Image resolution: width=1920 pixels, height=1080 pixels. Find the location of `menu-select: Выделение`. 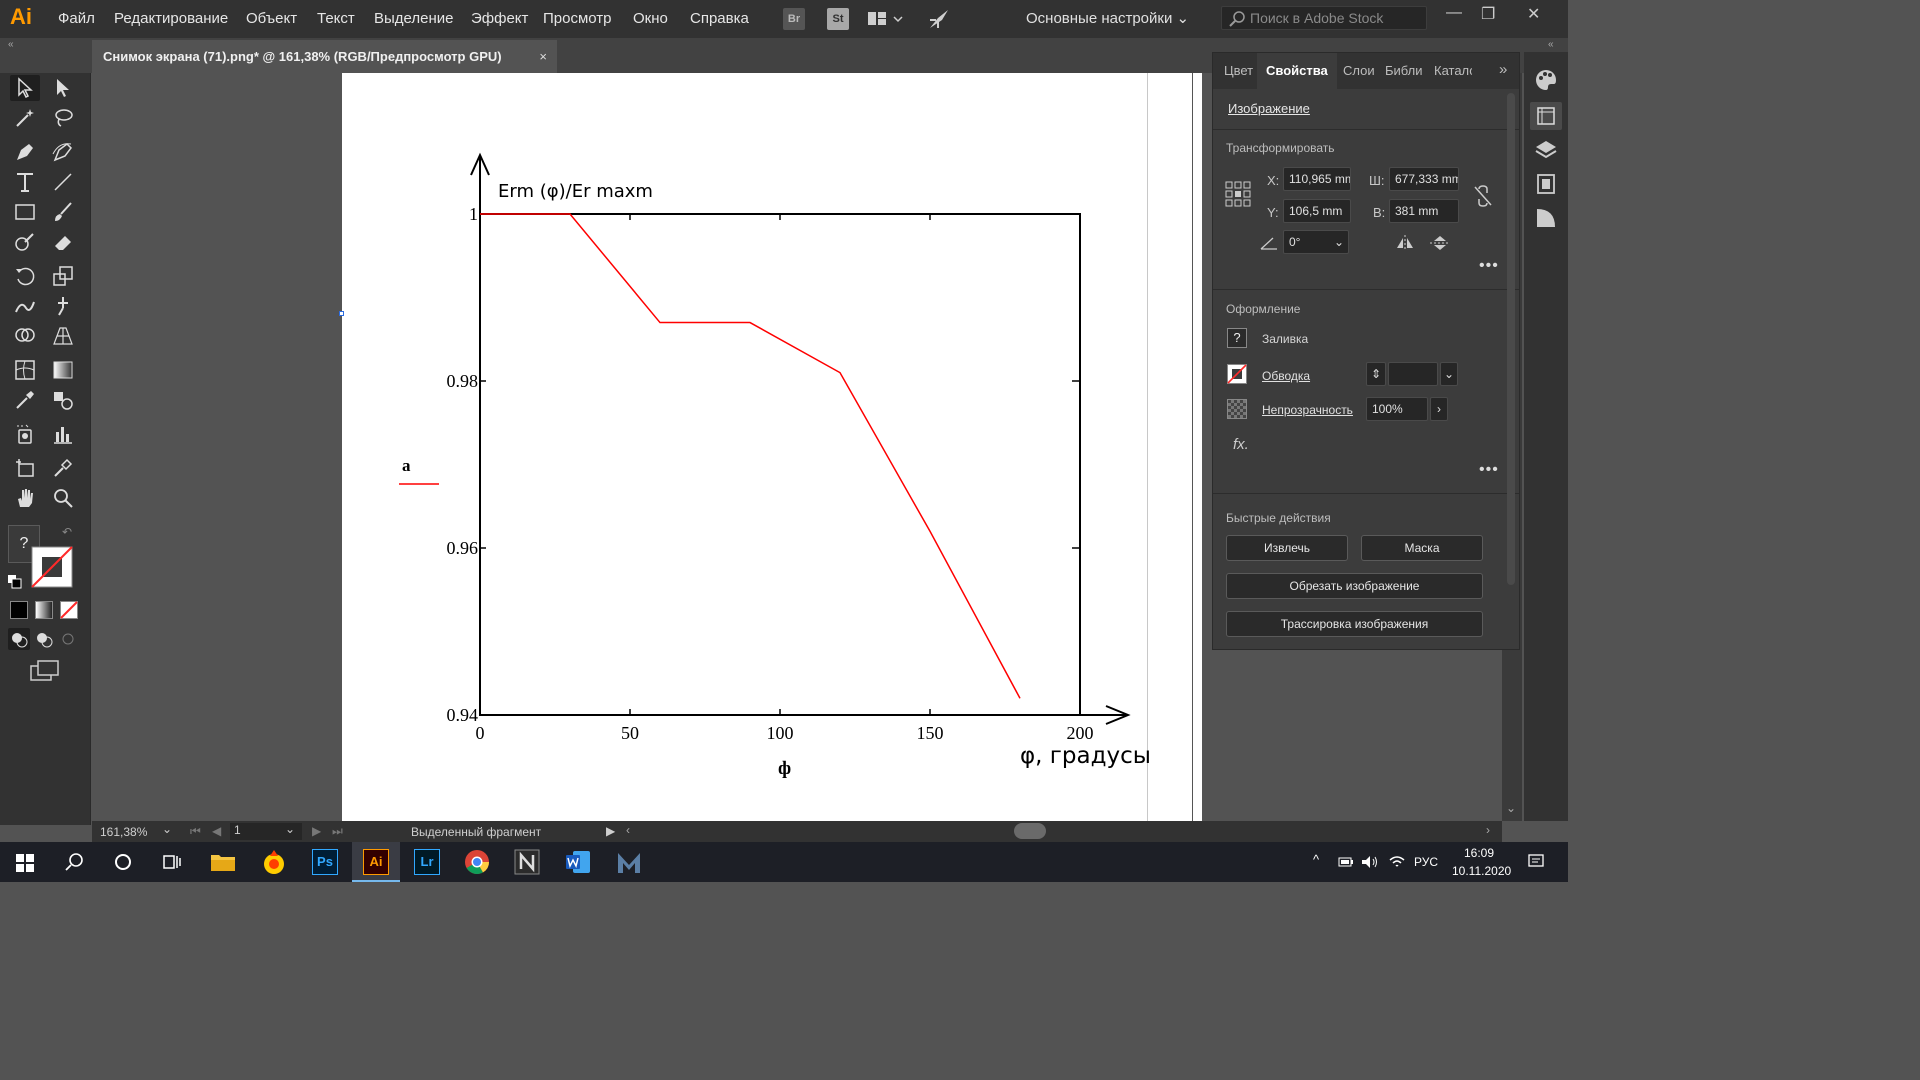

menu-select: Выделение is located at coordinates (413, 18).